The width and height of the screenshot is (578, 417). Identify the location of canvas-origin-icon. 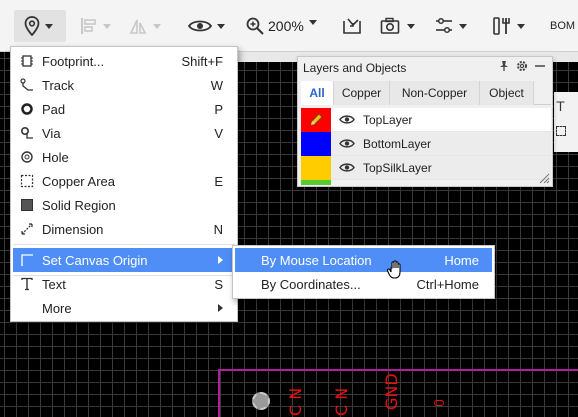
(27, 260).